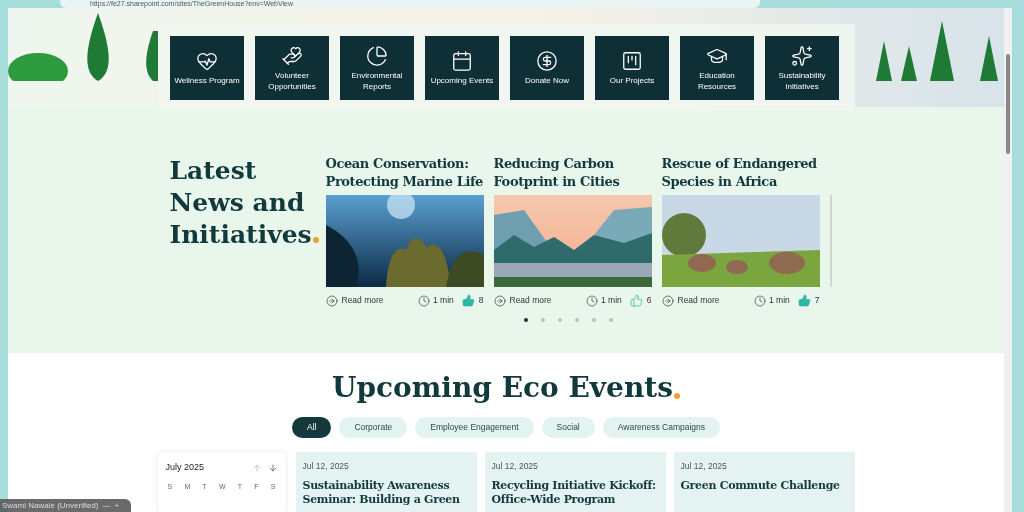 The height and width of the screenshot is (512, 1024). I want to click on quick-link-tile: Volunteer Opportunities, so click(292, 68).